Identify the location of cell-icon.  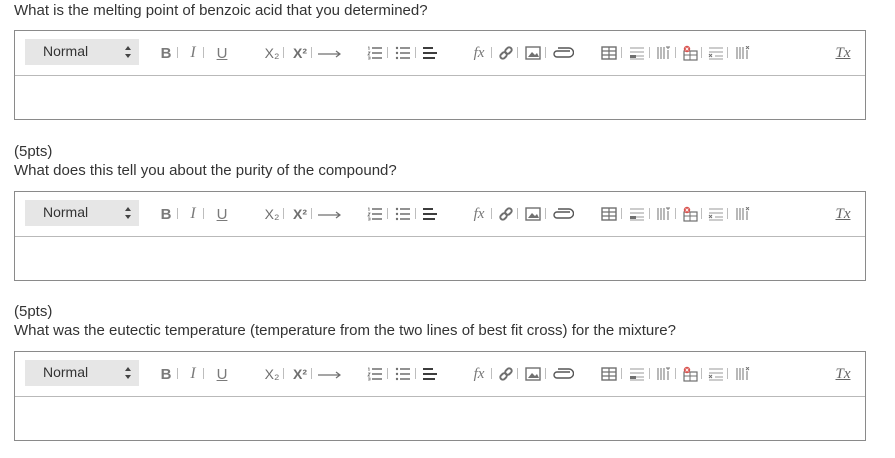
(690, 214).